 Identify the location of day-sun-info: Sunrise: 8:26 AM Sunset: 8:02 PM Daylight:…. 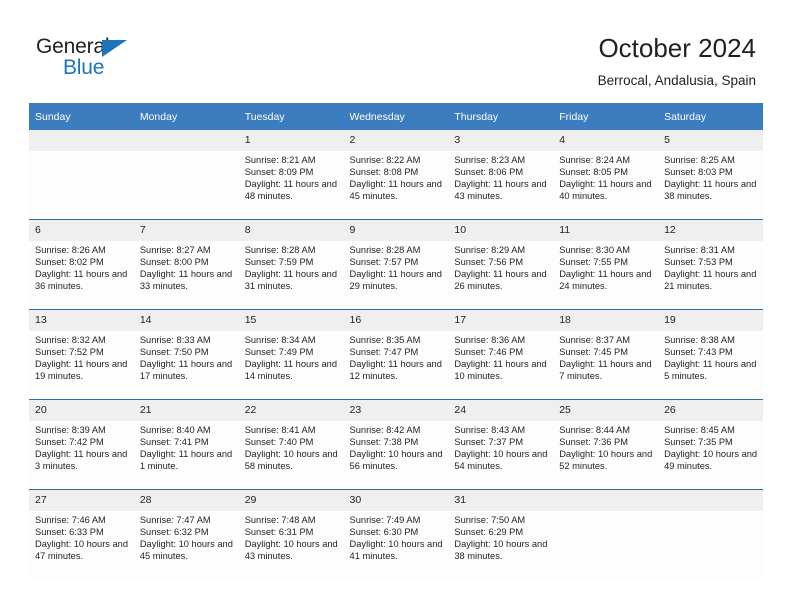
(81, 267).